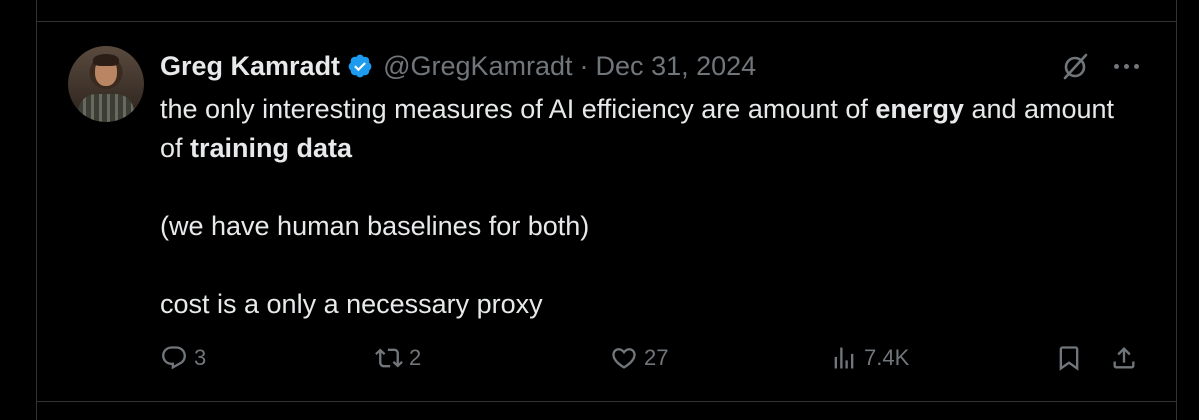 This screenshot has width=1199, height=420. Describe the element at coordinates (375, 226) in the screenshot. I see `tweet-paragraph-2: (we have human baselines for both)` at that location.